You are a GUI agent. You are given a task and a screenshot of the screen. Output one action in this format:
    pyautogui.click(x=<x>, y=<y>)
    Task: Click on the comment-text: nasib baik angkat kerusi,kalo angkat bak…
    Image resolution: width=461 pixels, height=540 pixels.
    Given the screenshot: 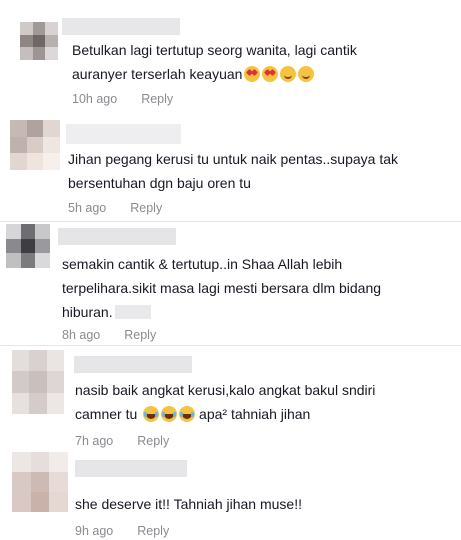 What is the action you would take?
    pyautogui.click(x=225, y=402)
    